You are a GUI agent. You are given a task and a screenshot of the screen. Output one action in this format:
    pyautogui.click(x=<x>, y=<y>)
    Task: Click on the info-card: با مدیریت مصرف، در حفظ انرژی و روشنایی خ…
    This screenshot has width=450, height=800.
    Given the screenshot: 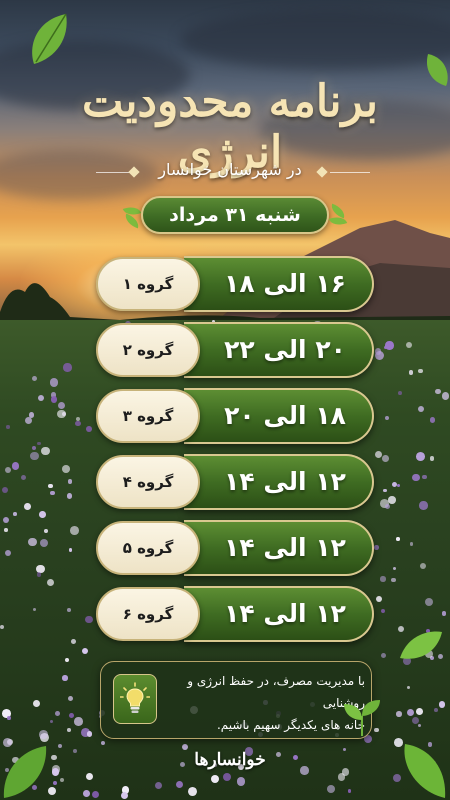 What is the action you would take?
    pyautogui.click(x=236, y=700)
    